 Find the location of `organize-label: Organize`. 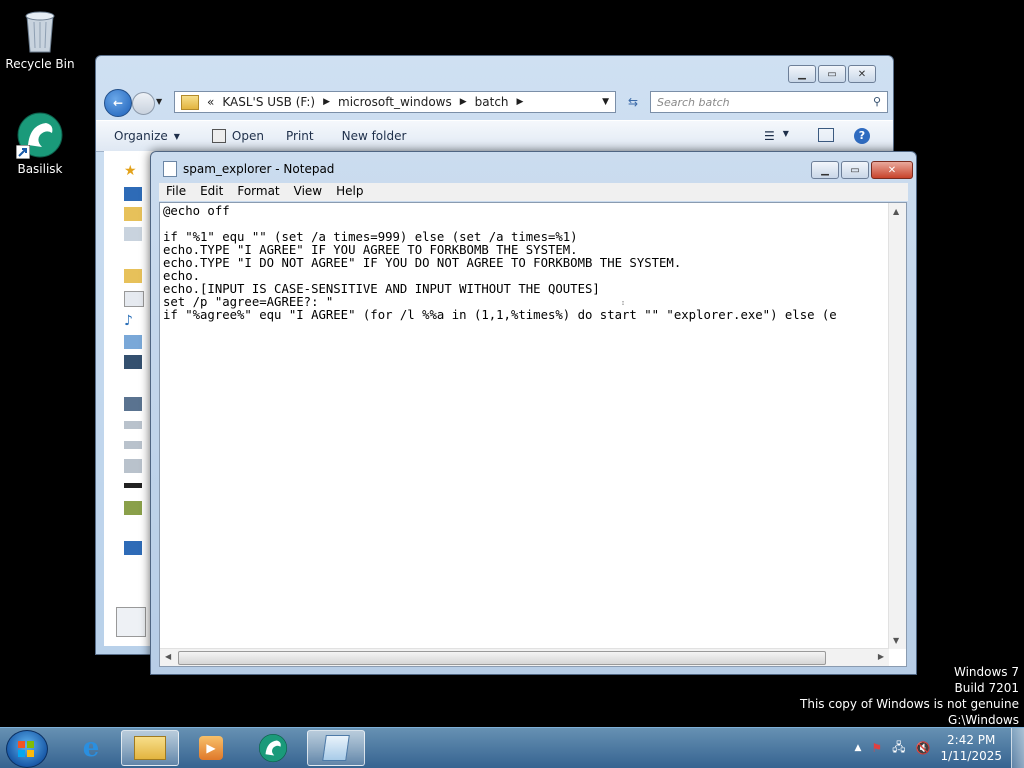

organize-label: Organize is located at coordinates (141, 136).